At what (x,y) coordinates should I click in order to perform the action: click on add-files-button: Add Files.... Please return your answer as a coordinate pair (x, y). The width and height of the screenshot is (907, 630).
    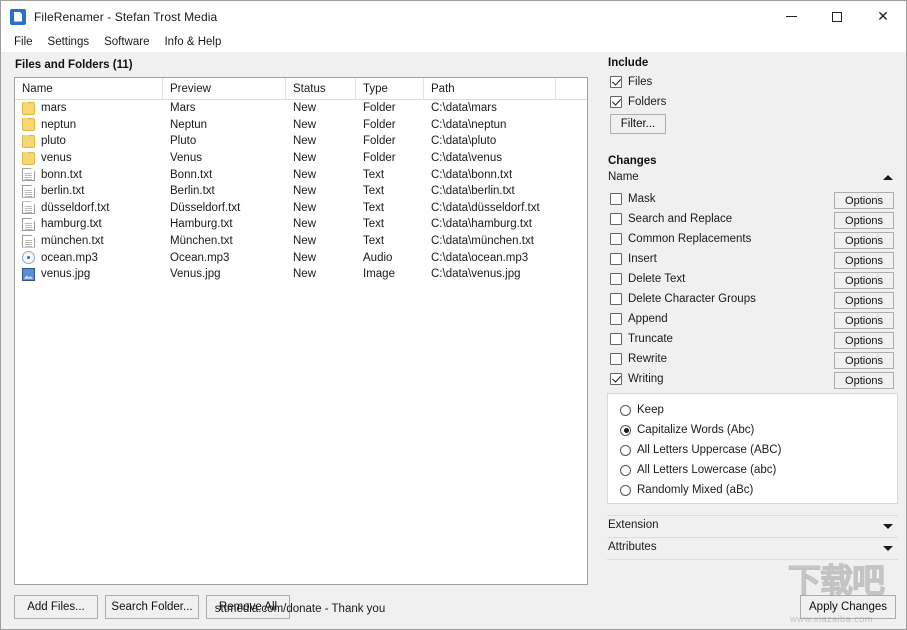
    Looking at the image, I should click on (56, 607).